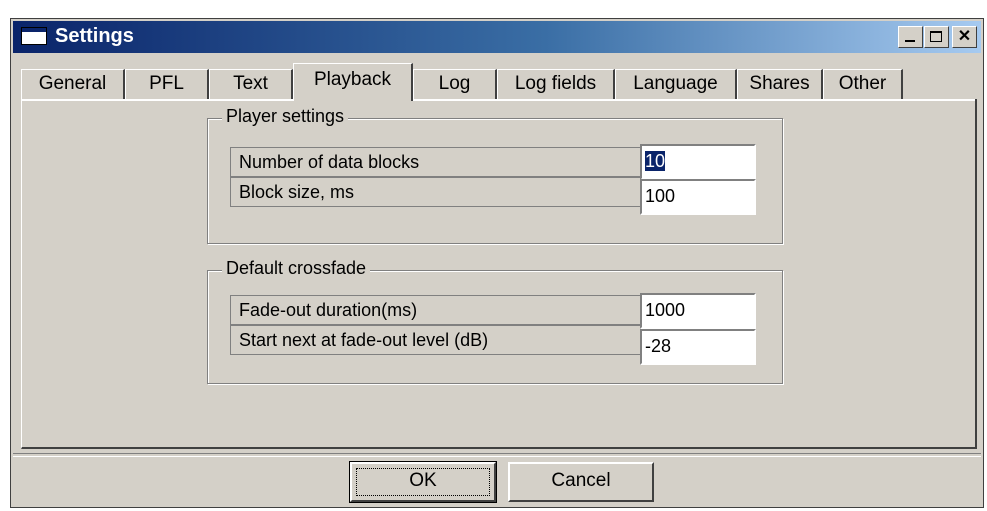  Describe the element at coordinates (435, 310) in the screenshot. I see `fade-out-duration-label: Fade-out duration(ms)` at that location.